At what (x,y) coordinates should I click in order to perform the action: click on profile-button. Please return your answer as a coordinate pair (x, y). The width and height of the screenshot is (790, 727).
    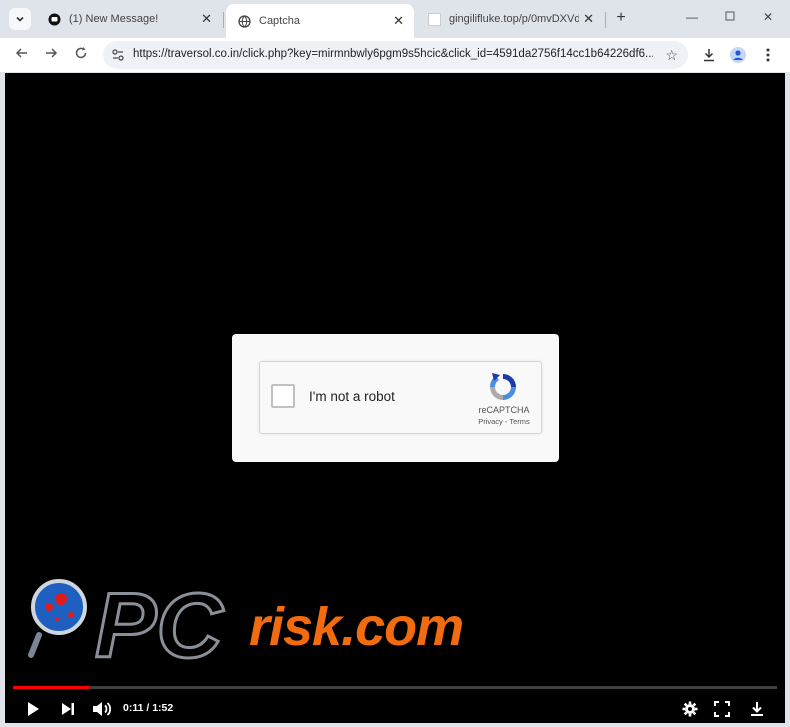
    Looking at the image, I should click on (738, 55).